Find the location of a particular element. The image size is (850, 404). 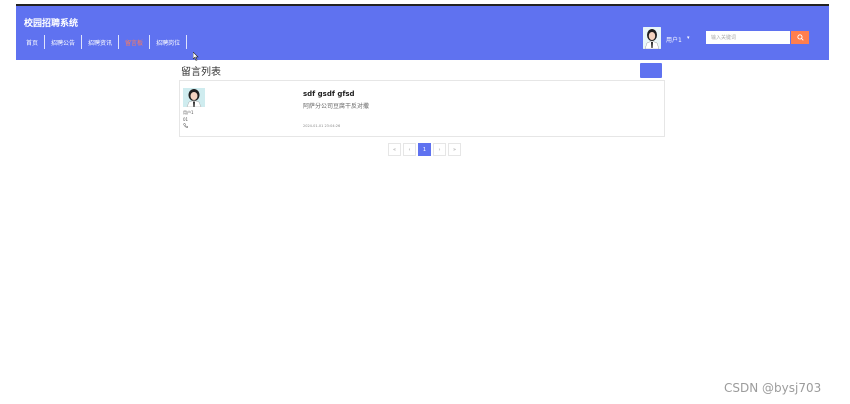

phone-icon is located at coordinates (185, 125).